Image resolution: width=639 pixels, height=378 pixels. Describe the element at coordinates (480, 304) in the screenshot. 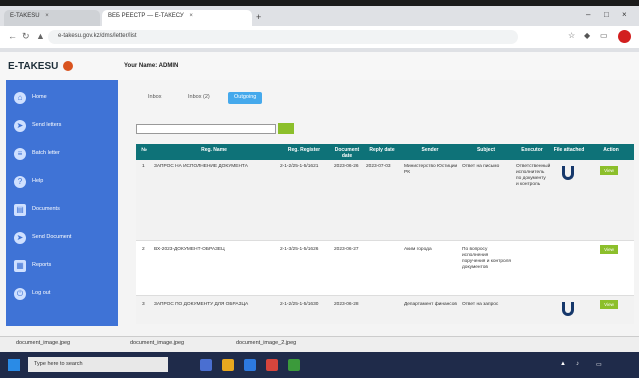

I see `subject-cell: Ответ на запрос` at that location.